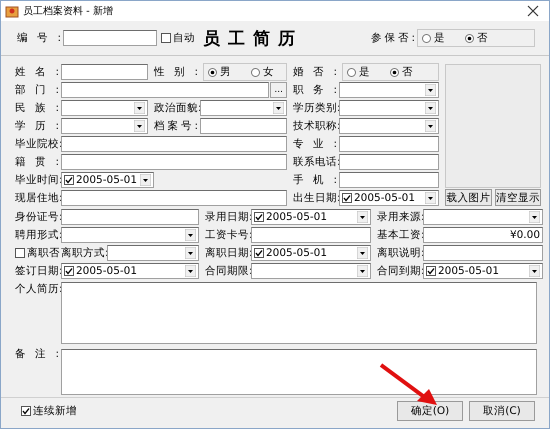 The height and width of the screenshot is (429, 550). Describe the element at coordinates (37, 162) in the screenshot. I see `field-label: 籍贯:` at that location.